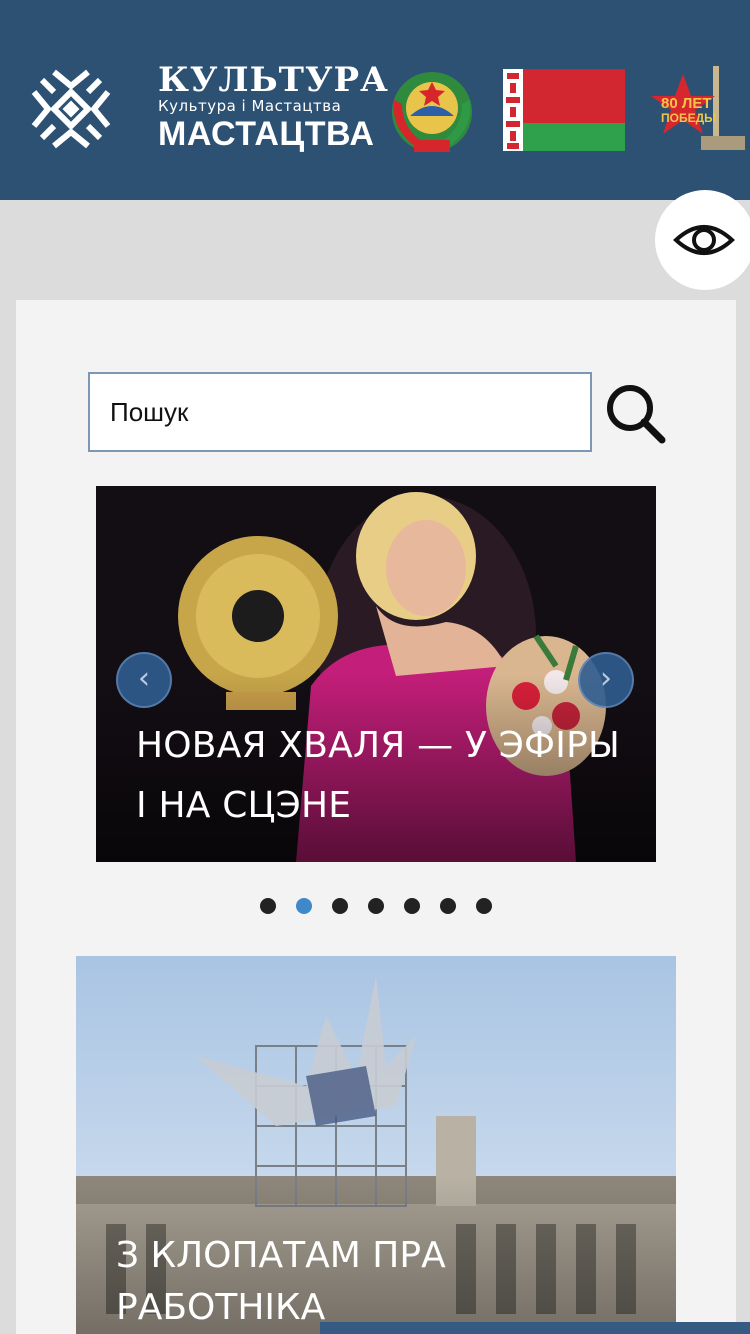  I want to click on brand-subtitle: Культура і Мастацтва, so click(250, 106).